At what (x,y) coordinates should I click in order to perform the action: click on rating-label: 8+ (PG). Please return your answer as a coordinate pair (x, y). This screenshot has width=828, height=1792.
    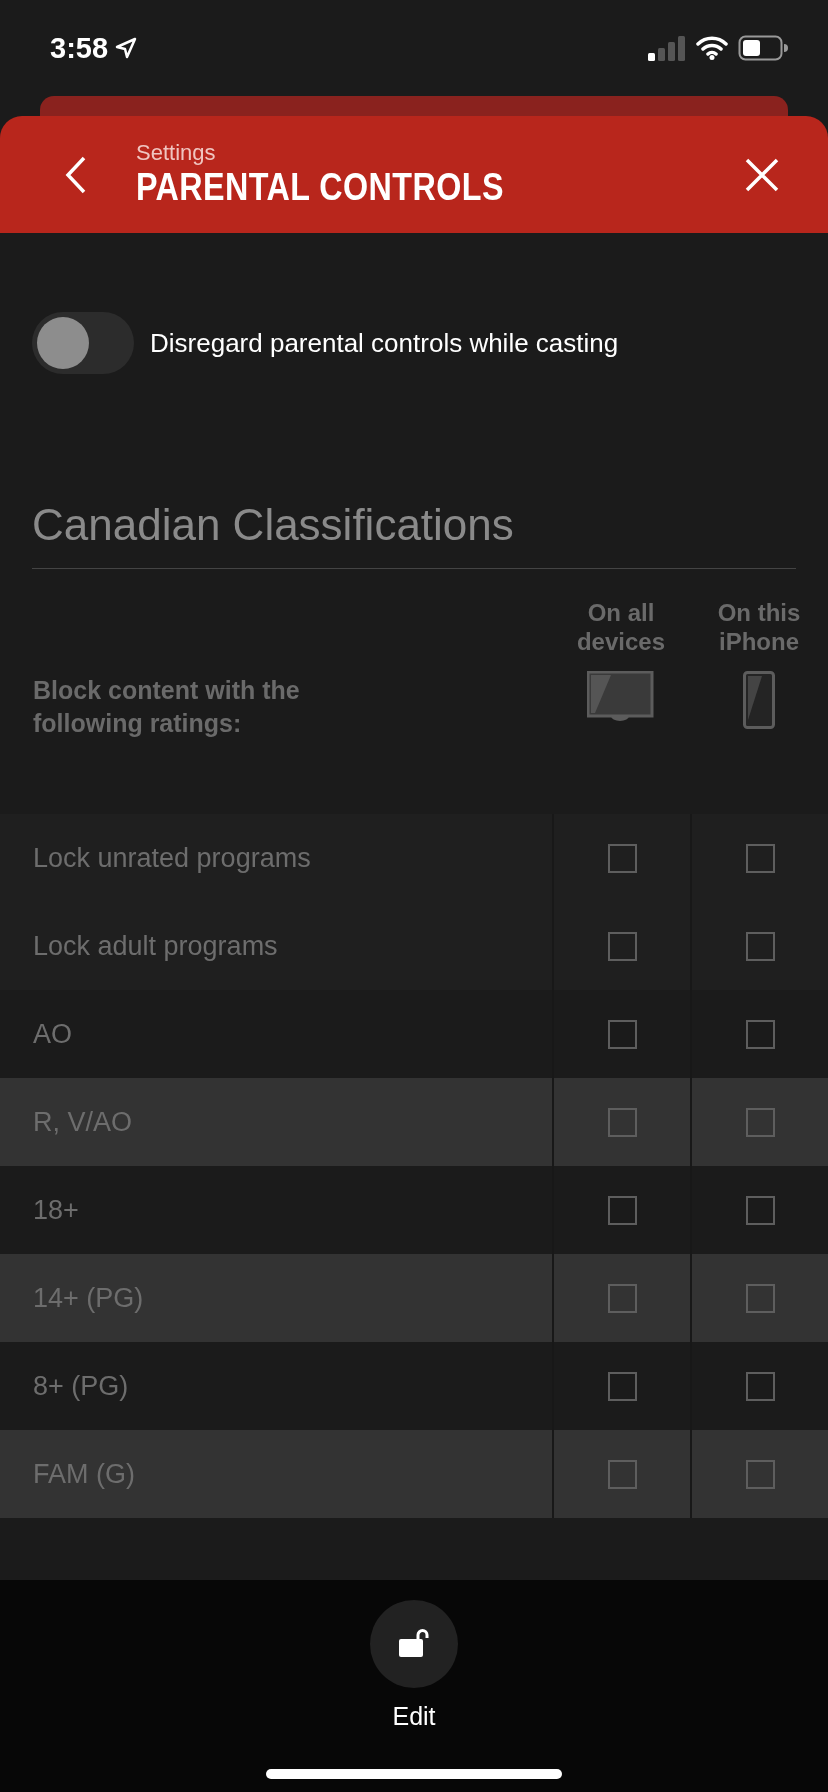
    Looking at the image, I should click on (81, 1386).